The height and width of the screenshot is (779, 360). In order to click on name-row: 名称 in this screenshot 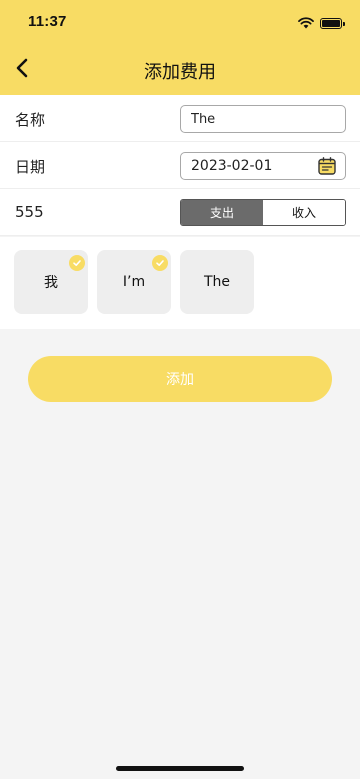, I will do `click(180, 118)`.